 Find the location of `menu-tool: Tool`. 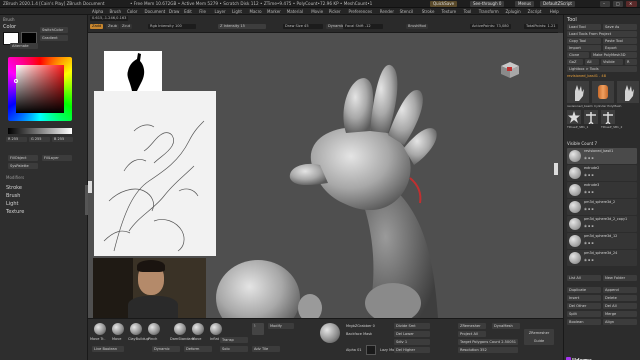

menu-tool: Tool is located at coordinates (468, 11).